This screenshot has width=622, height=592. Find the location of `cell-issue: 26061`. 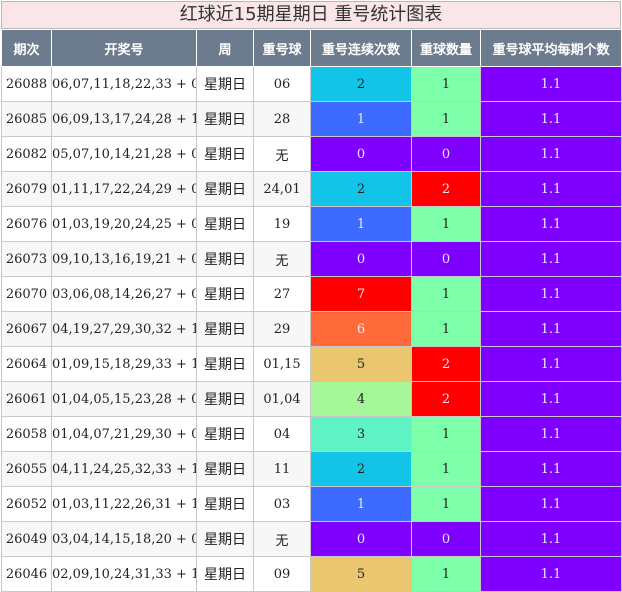

cell-issue: 26061 is located at coordinates (26, 399).